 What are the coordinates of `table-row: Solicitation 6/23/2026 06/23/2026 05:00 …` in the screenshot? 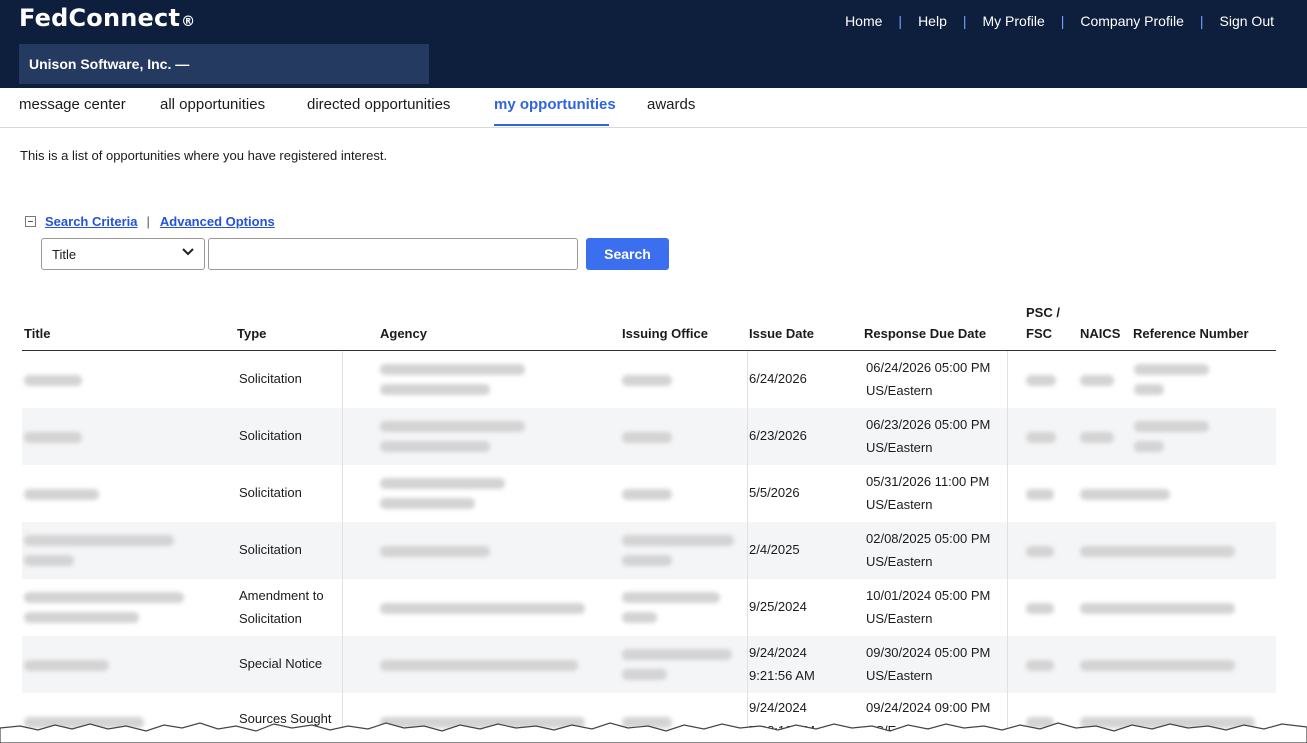 It's located at (649, 436).